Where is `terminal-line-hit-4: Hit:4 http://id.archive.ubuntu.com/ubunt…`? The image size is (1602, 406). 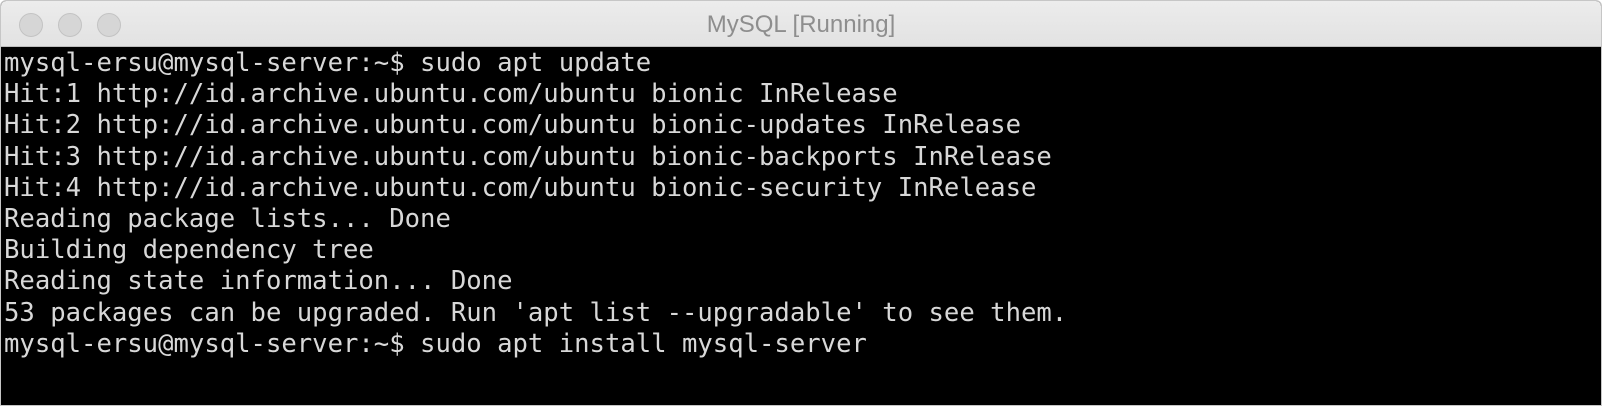 terminal-line-hit-4: Hit:4 http://id.archive.ubuntu.com/ubunt… is located at coordinates (520, 187).